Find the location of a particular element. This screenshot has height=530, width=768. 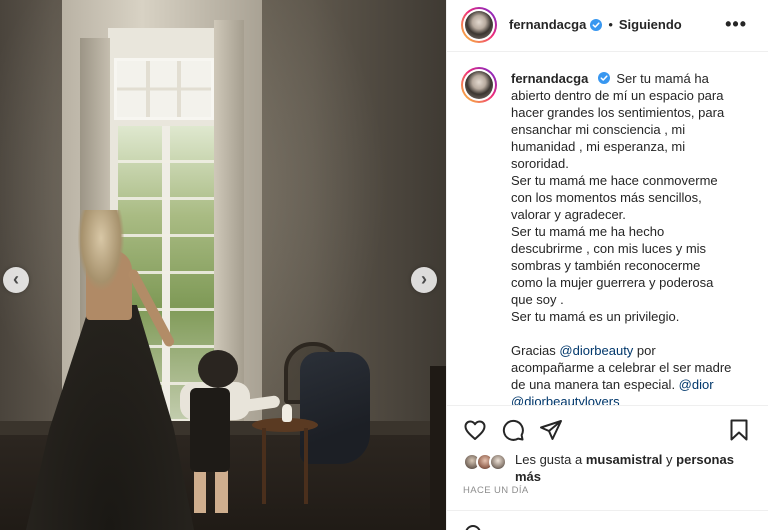

small-vase is located at coordinates (287, 413).